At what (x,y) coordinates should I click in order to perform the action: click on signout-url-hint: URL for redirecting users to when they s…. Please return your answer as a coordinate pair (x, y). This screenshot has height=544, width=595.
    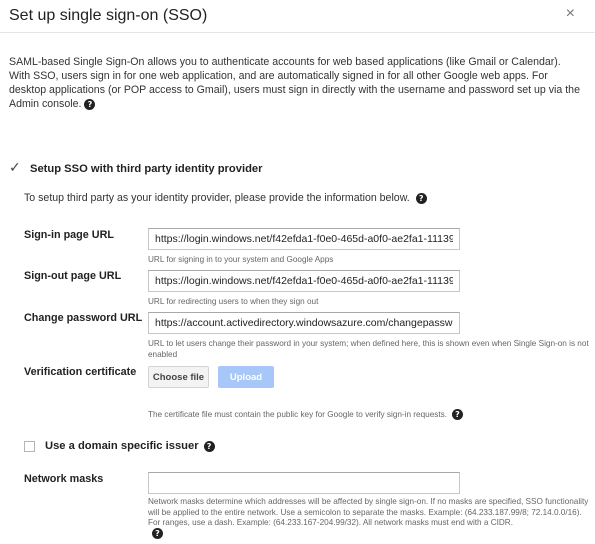
    Looking at the image, I should click on (233, 301).